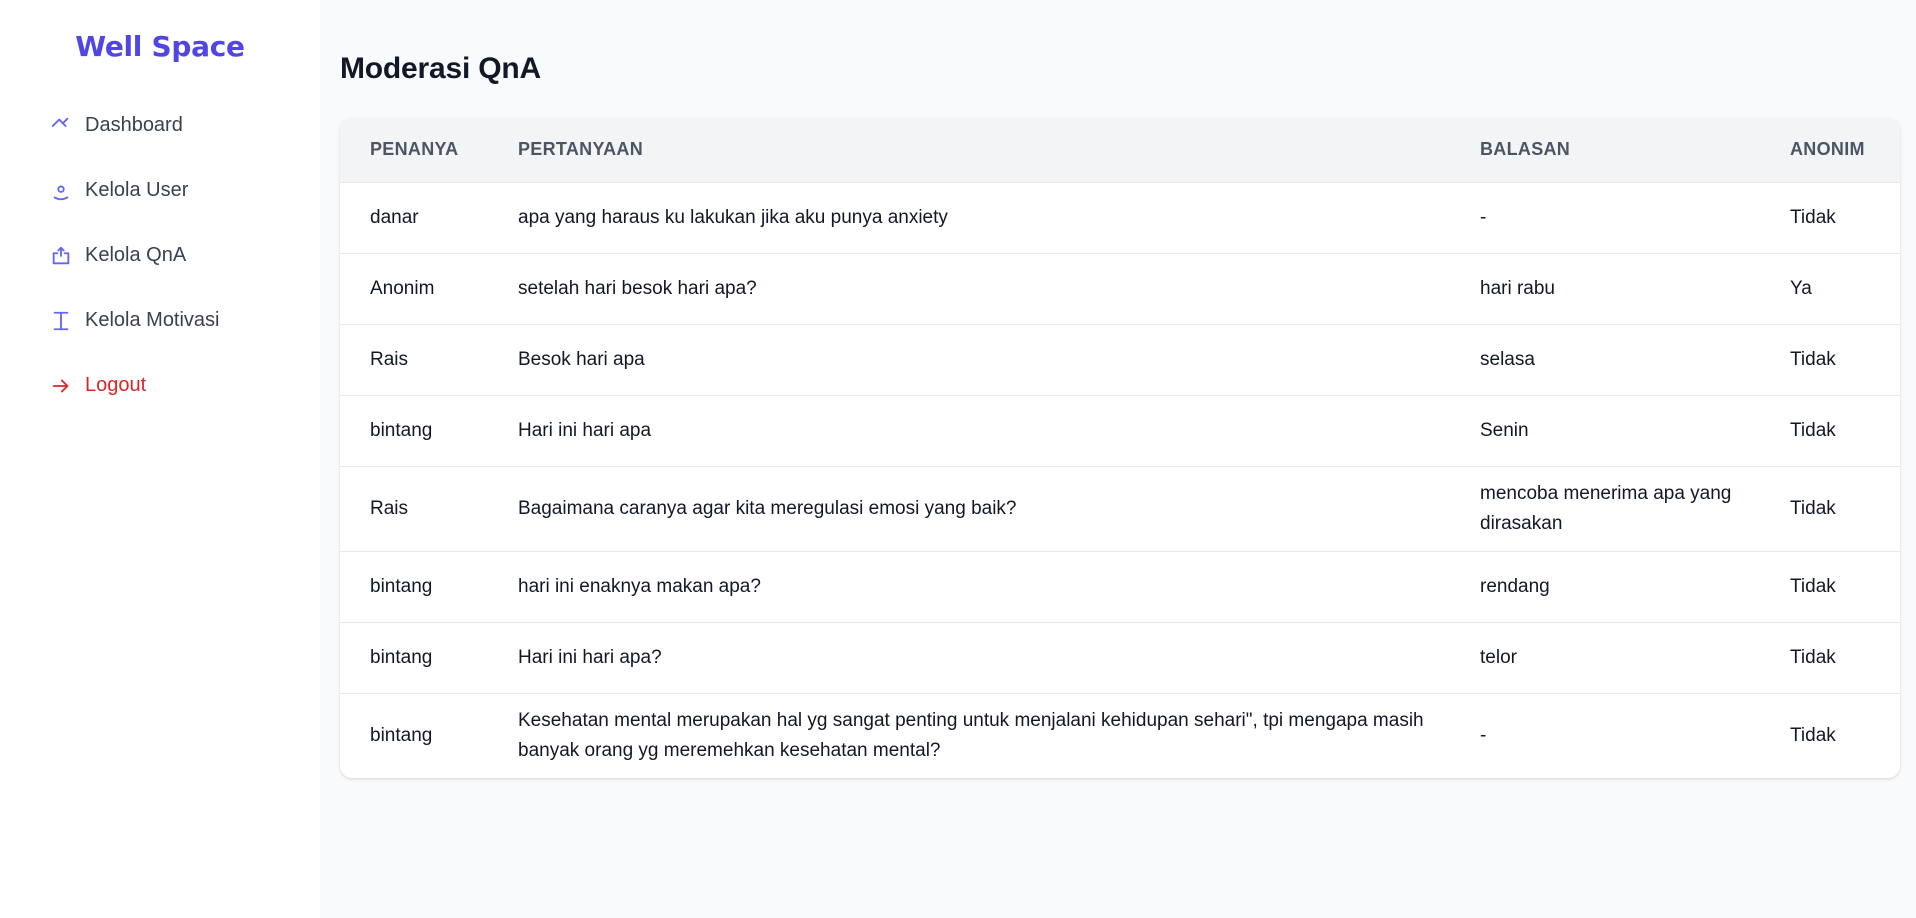  I want to click on cell-balasan: hari rabu, so click(1605, 288).